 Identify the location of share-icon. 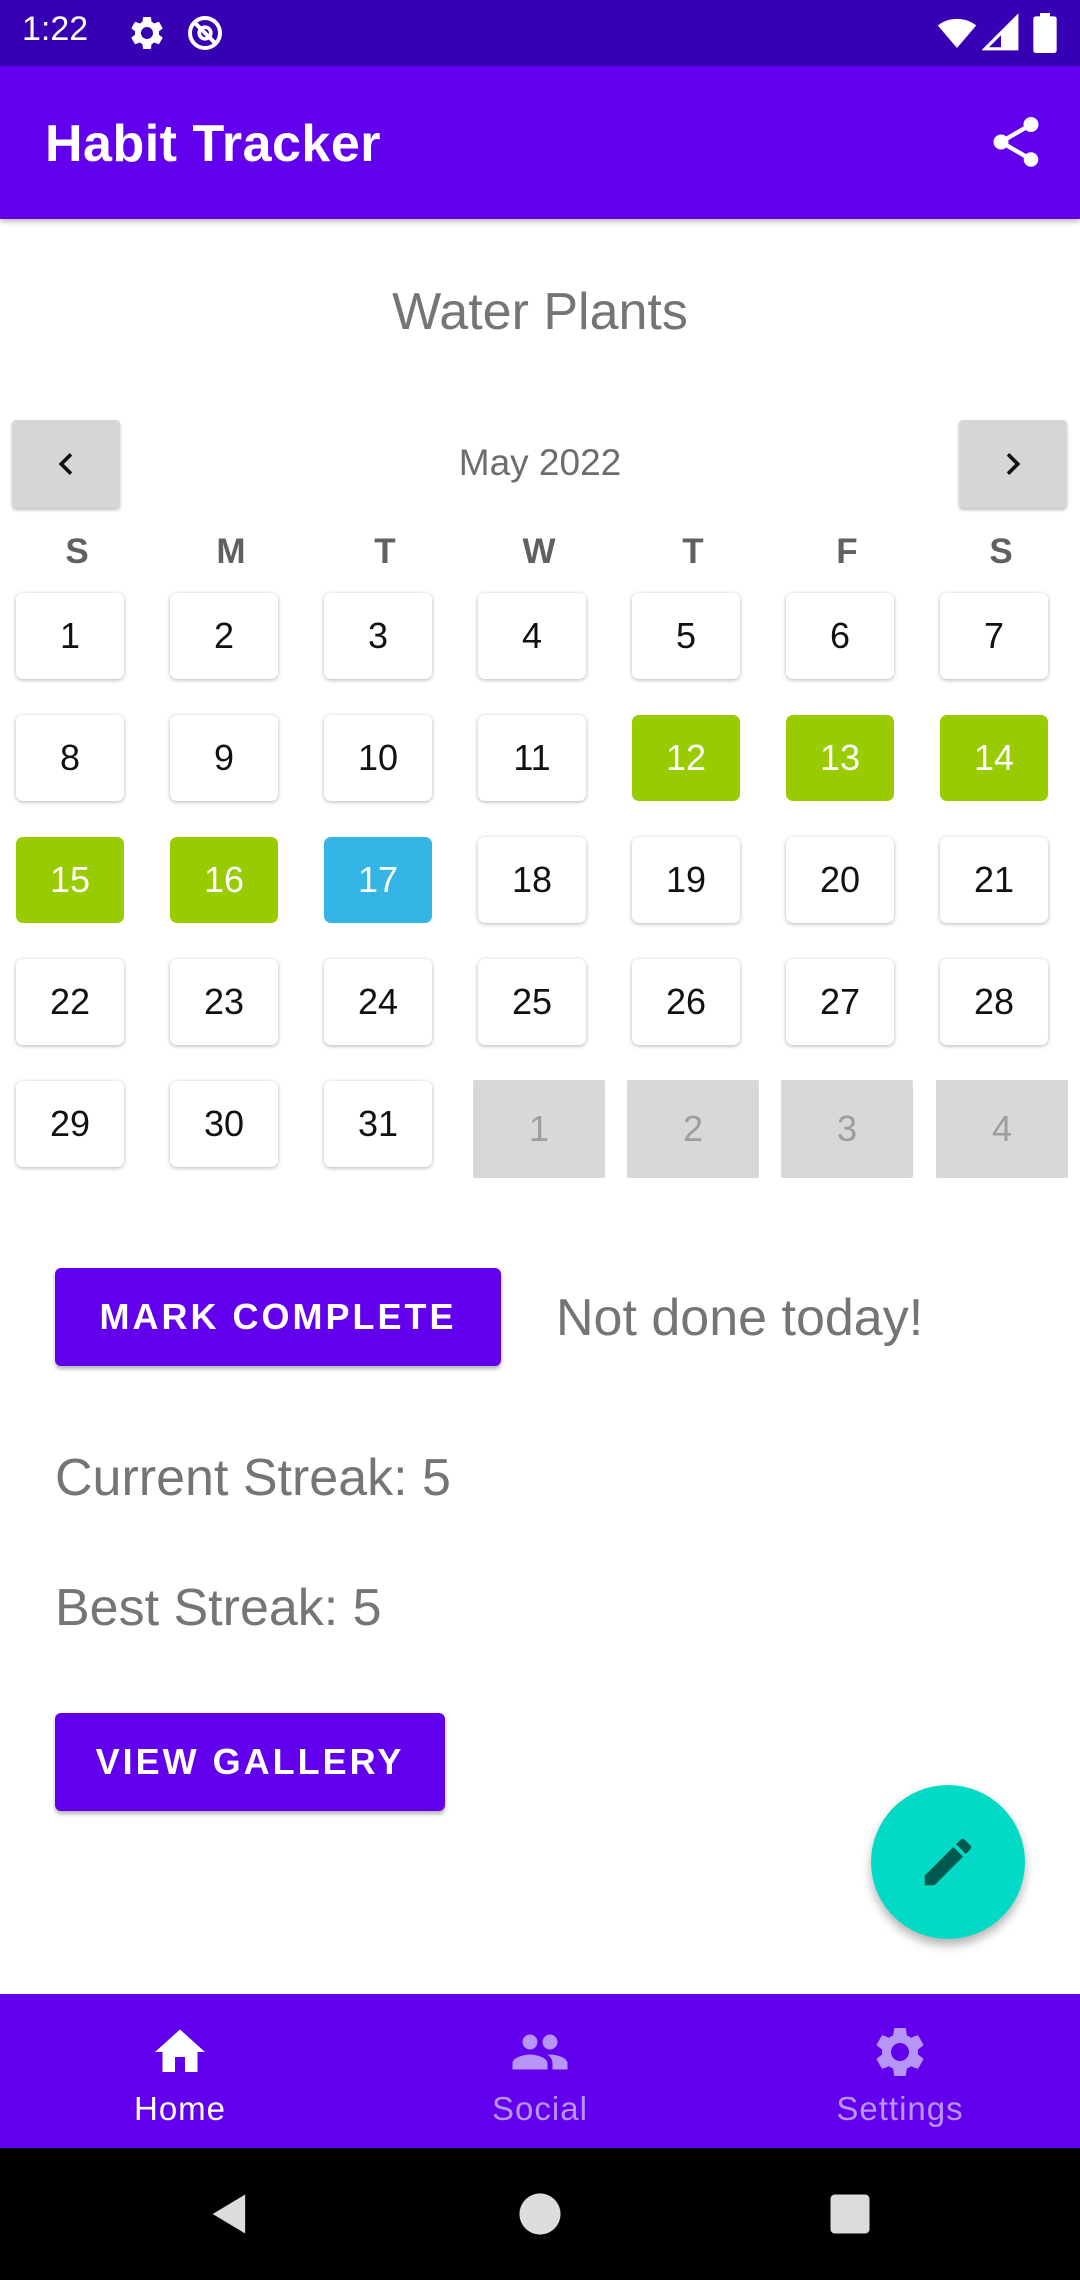
(1016, 142).